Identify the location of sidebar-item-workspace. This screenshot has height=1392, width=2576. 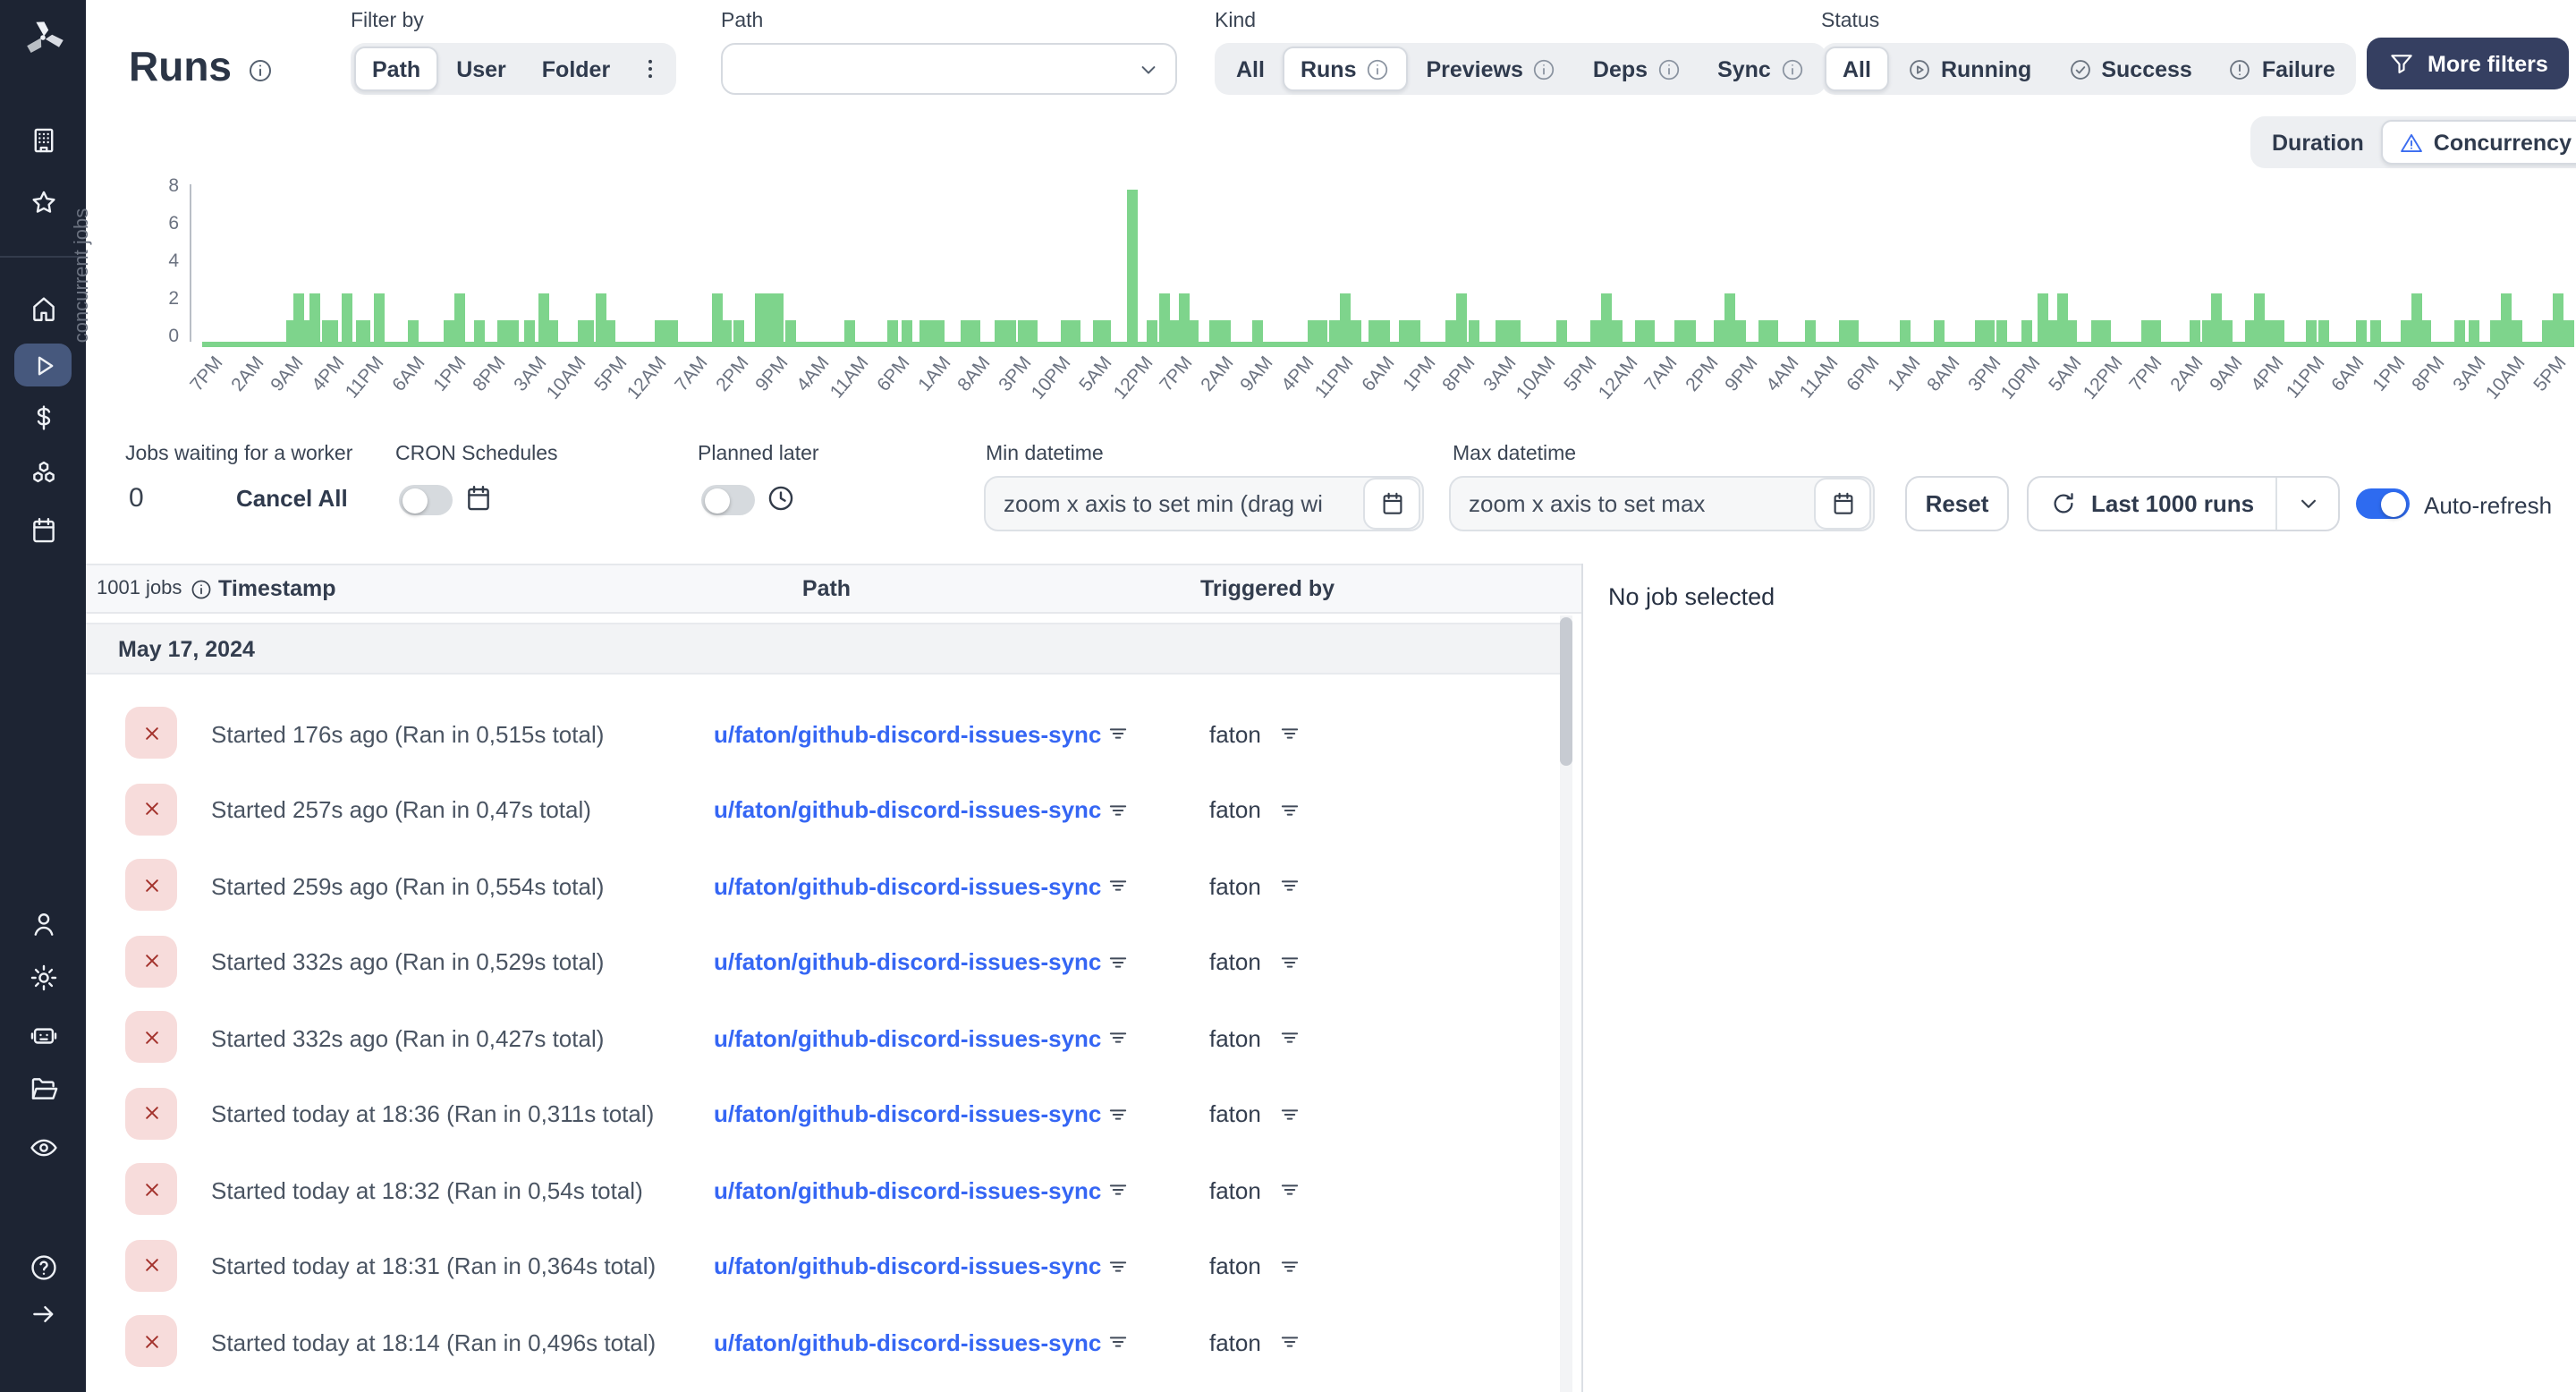
(43, 139).